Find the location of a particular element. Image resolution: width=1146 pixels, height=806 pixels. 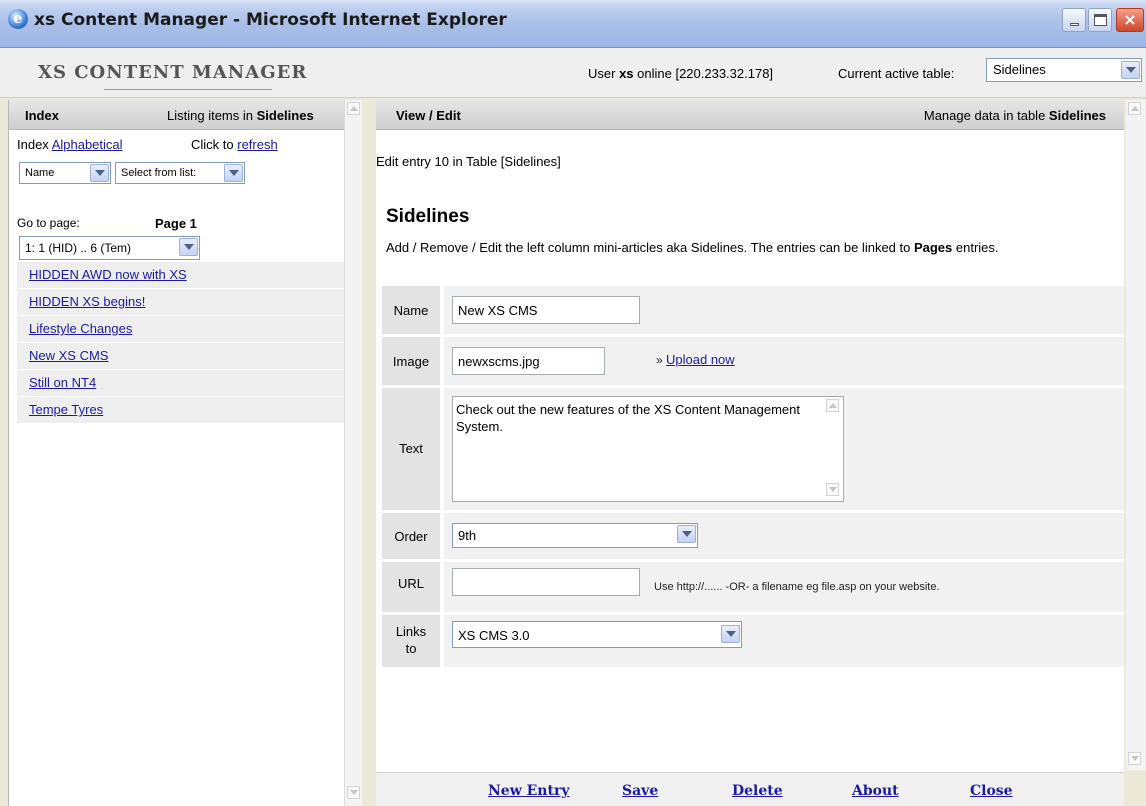

page-select: 1: 1 (HID) .. 6 (Tem) is located at coordinates (109, 248).